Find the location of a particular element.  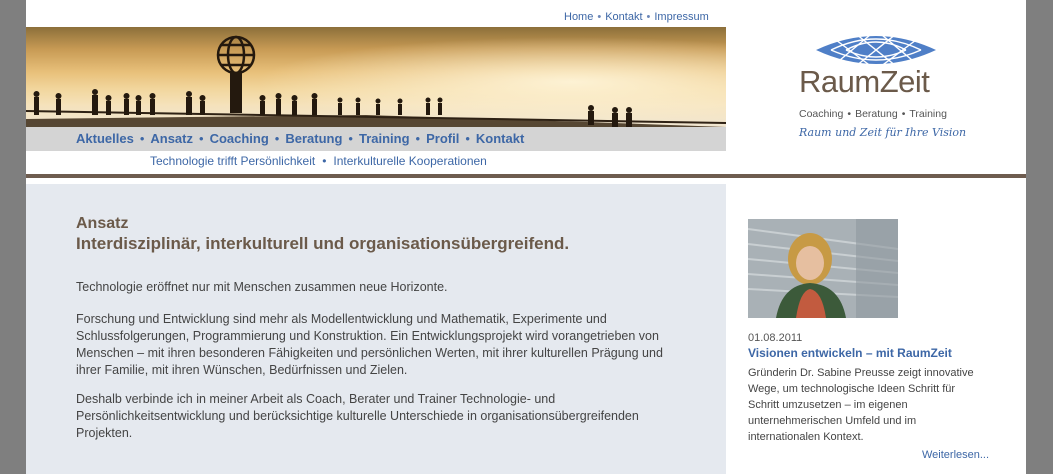

header-divider is located at coordinates (526, 176).